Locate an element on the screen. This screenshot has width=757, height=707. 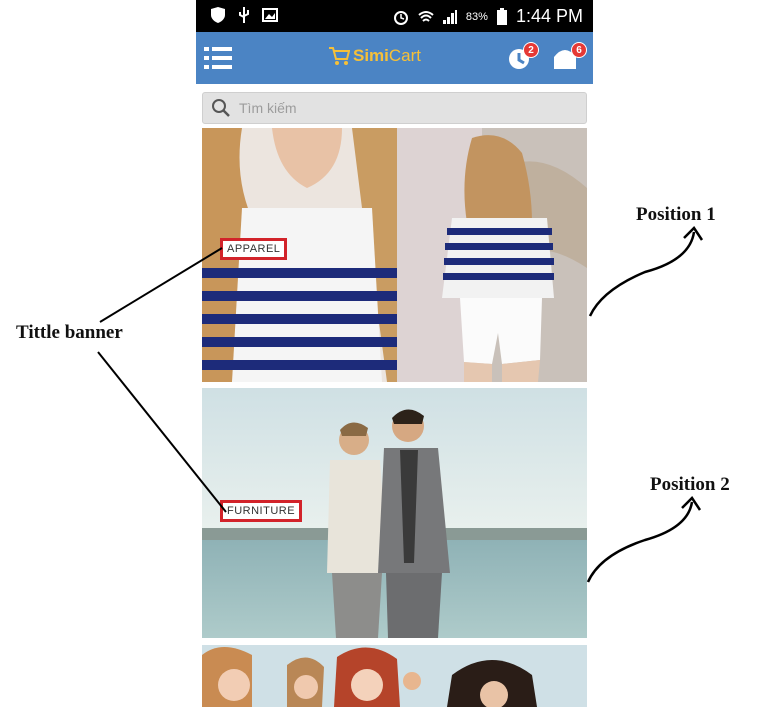
annotation-position-2: Position 2 is located at coordinates (690, 484).